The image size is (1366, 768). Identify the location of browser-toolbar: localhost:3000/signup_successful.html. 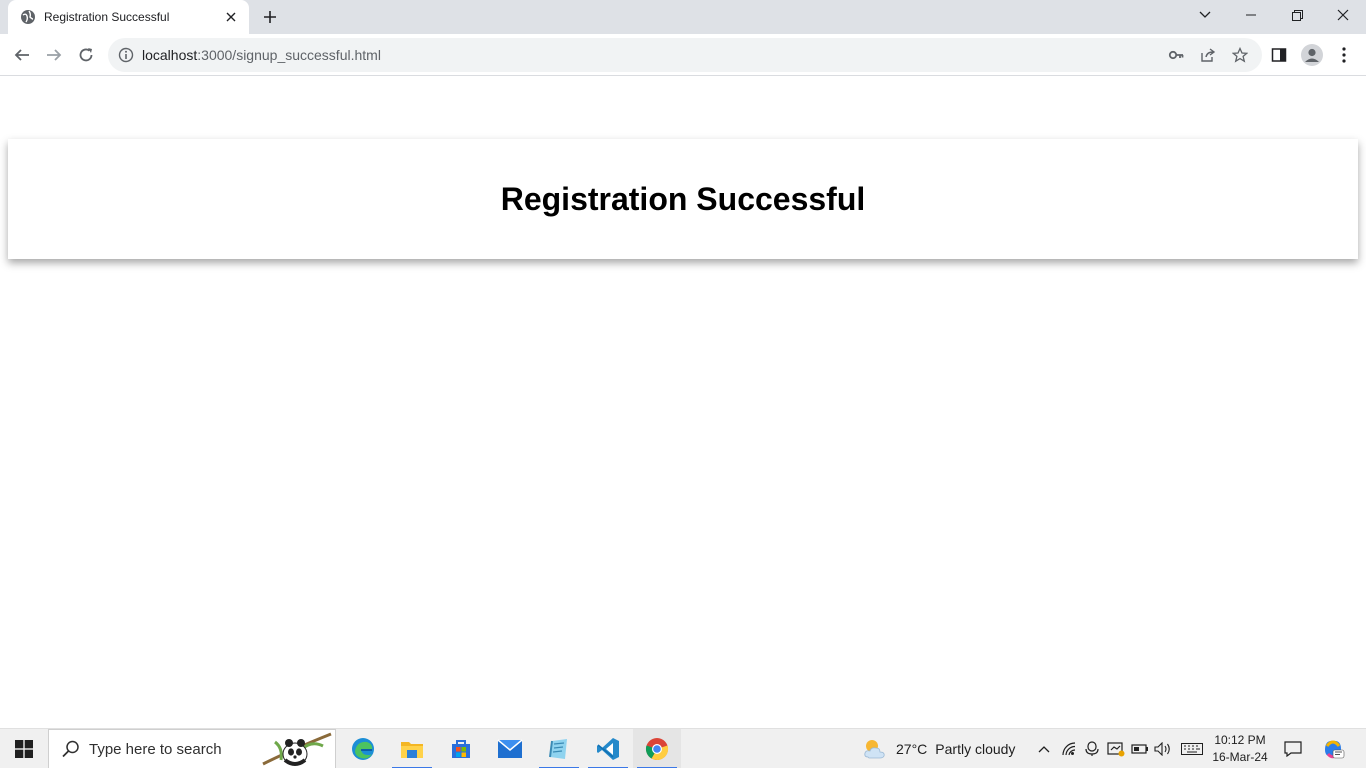
(683, 55).